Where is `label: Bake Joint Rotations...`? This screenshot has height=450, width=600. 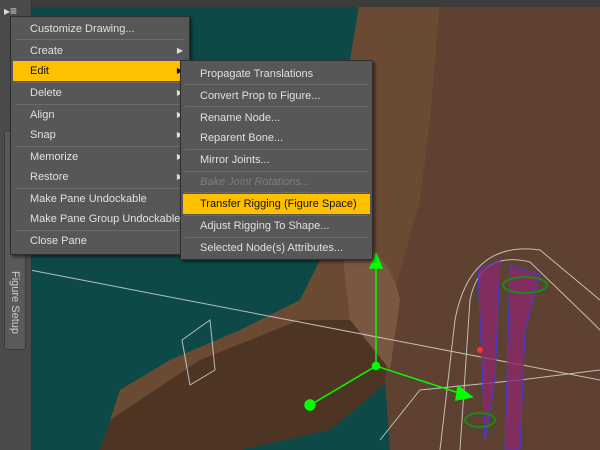
label: Bake Joint Rotations... is located at coordinates (255, 182).